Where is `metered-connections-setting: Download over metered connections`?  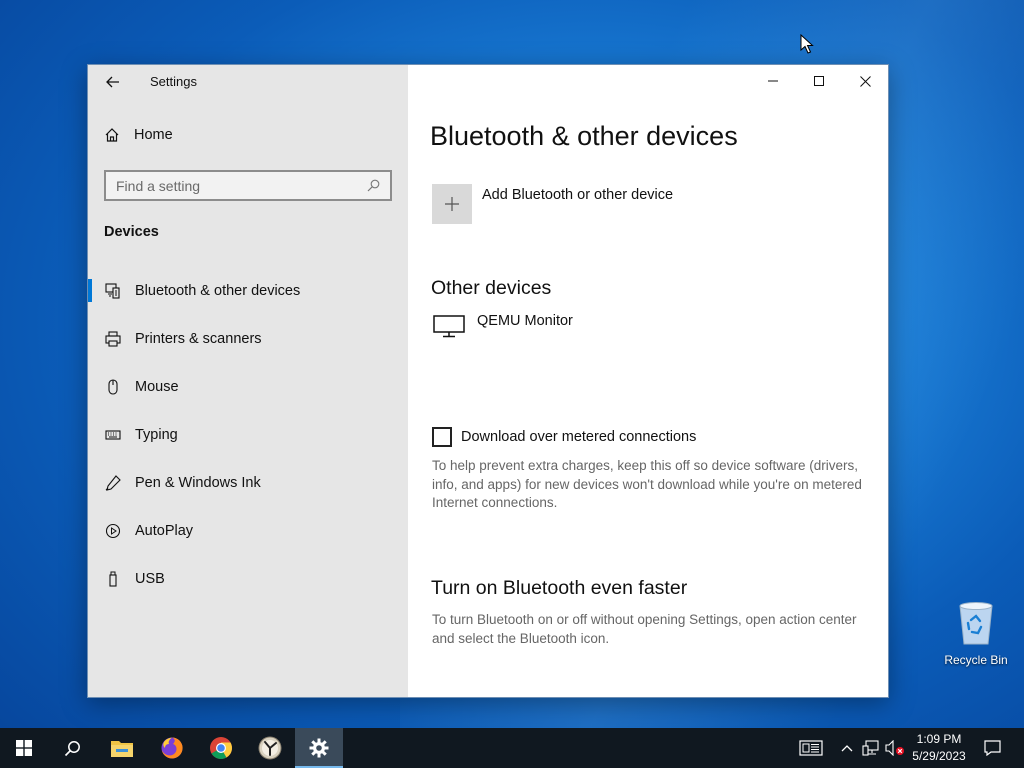
metered-connections-setting: Download over metered connections is located at coordinates (564, 437).